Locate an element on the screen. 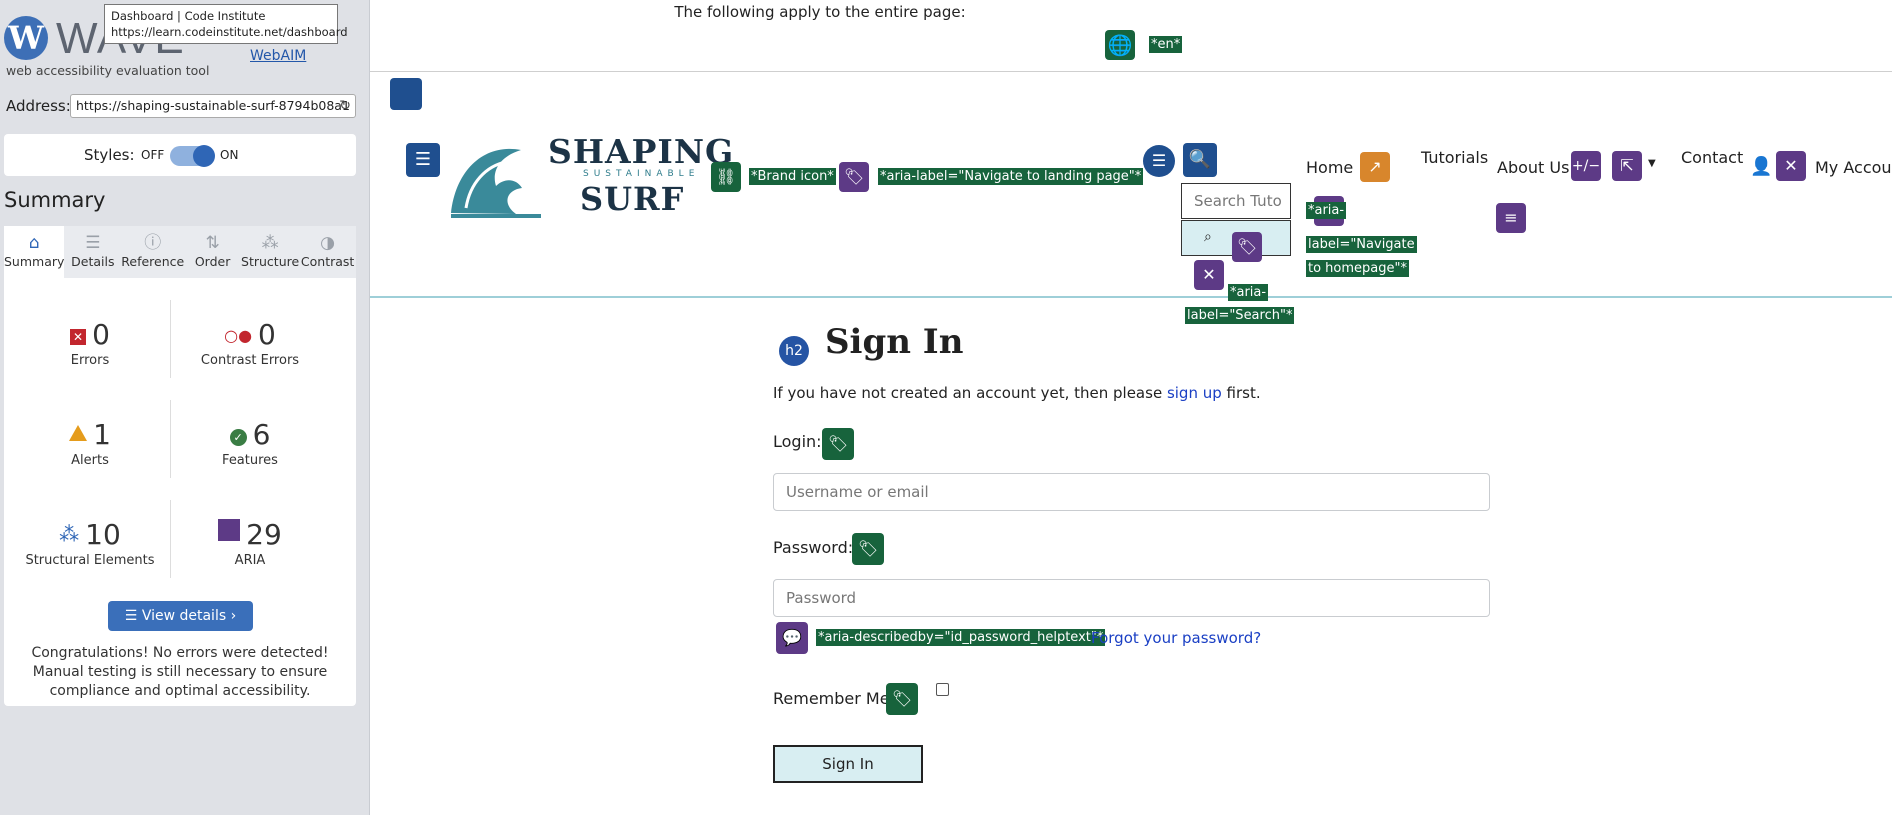 This screenshot has height=815, width=1892. brand-name-line1: SHAPING is located at coordinates (641, 151).